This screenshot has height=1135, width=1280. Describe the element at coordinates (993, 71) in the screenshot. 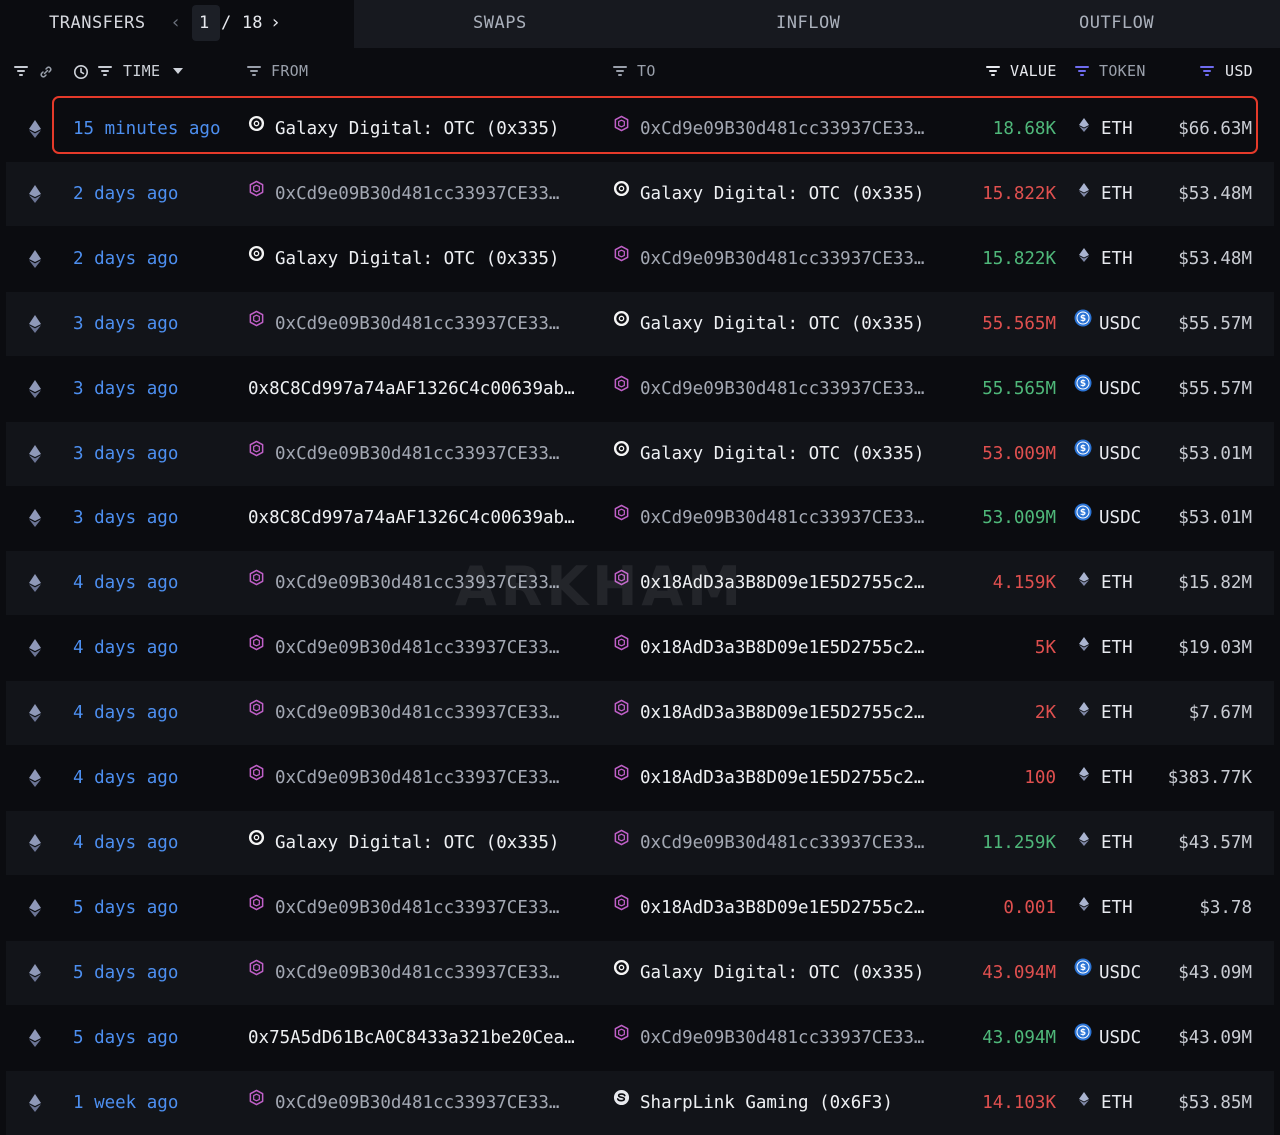

I see `value-filter-icon` at that location.